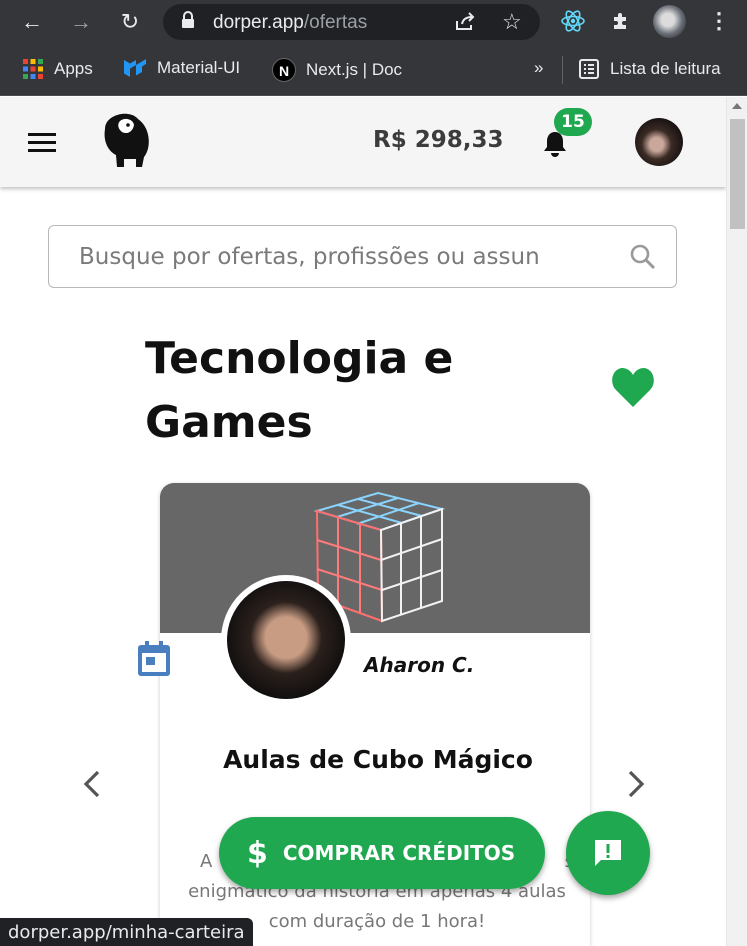  I want to click on teacher-avatar, so click(286, 640).